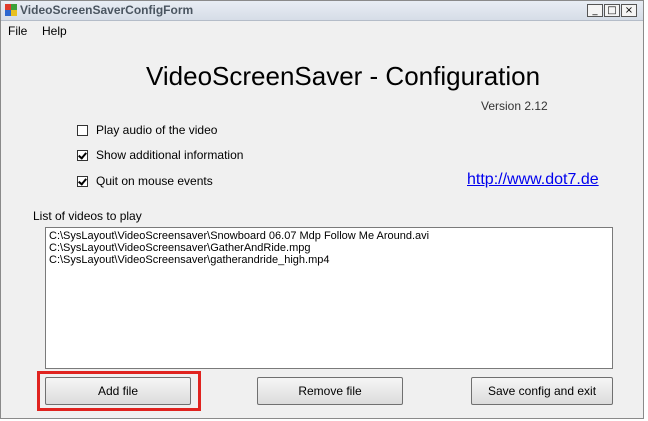 This screenshot has width=648, height=421. I want to click on play-audio-option: Play audio of the video, so click(147, 130).